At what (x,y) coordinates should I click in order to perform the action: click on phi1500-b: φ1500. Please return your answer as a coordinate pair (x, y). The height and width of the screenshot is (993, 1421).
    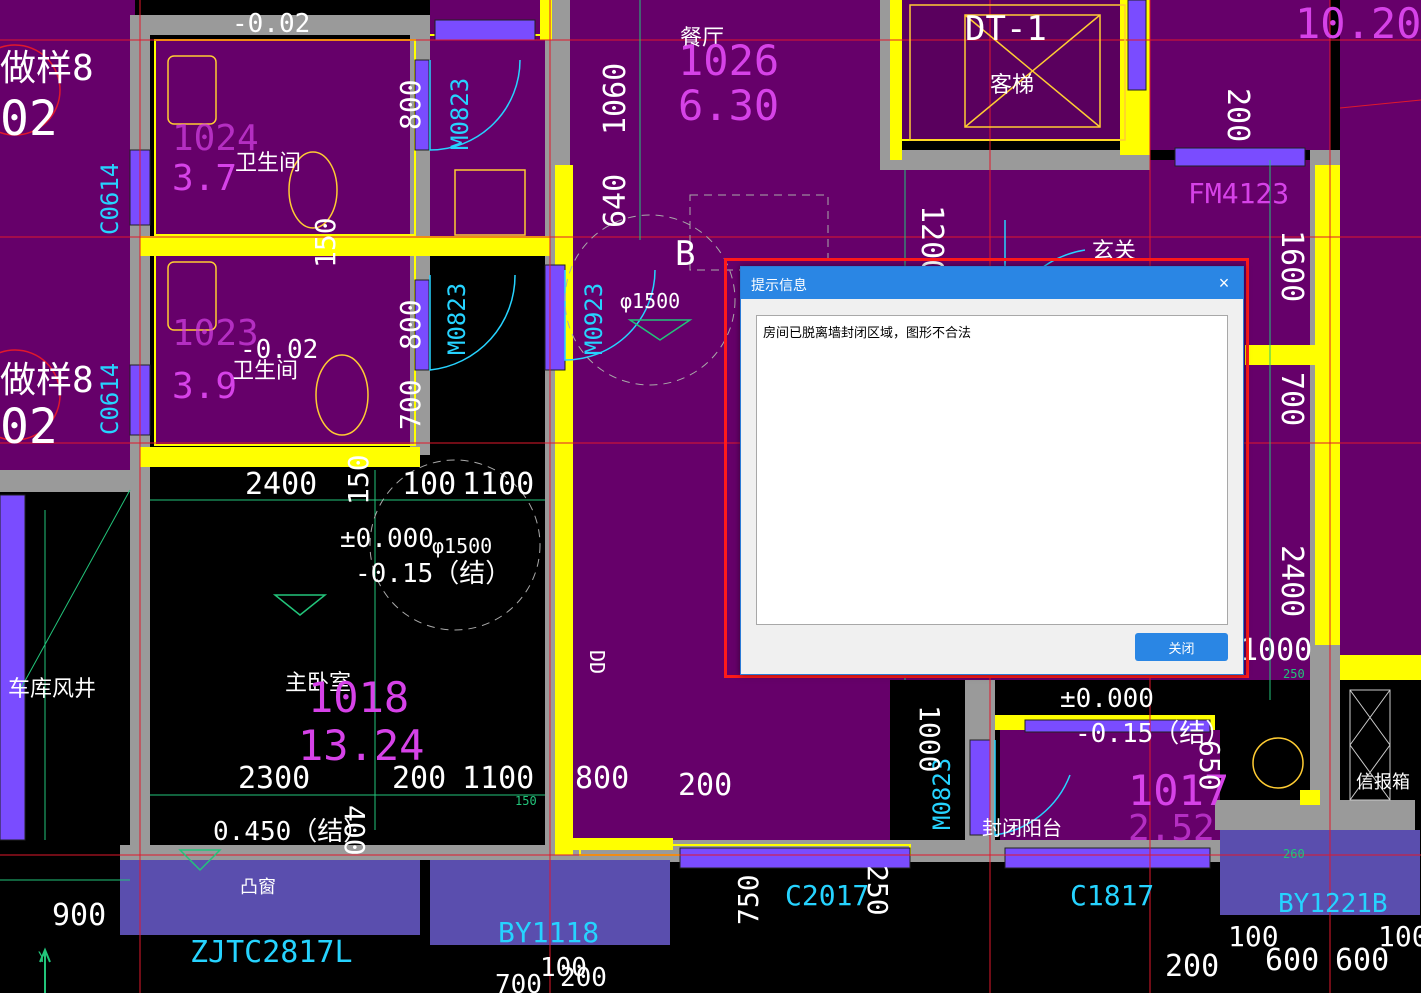
    Looking at the image, I should click on (650, 301).